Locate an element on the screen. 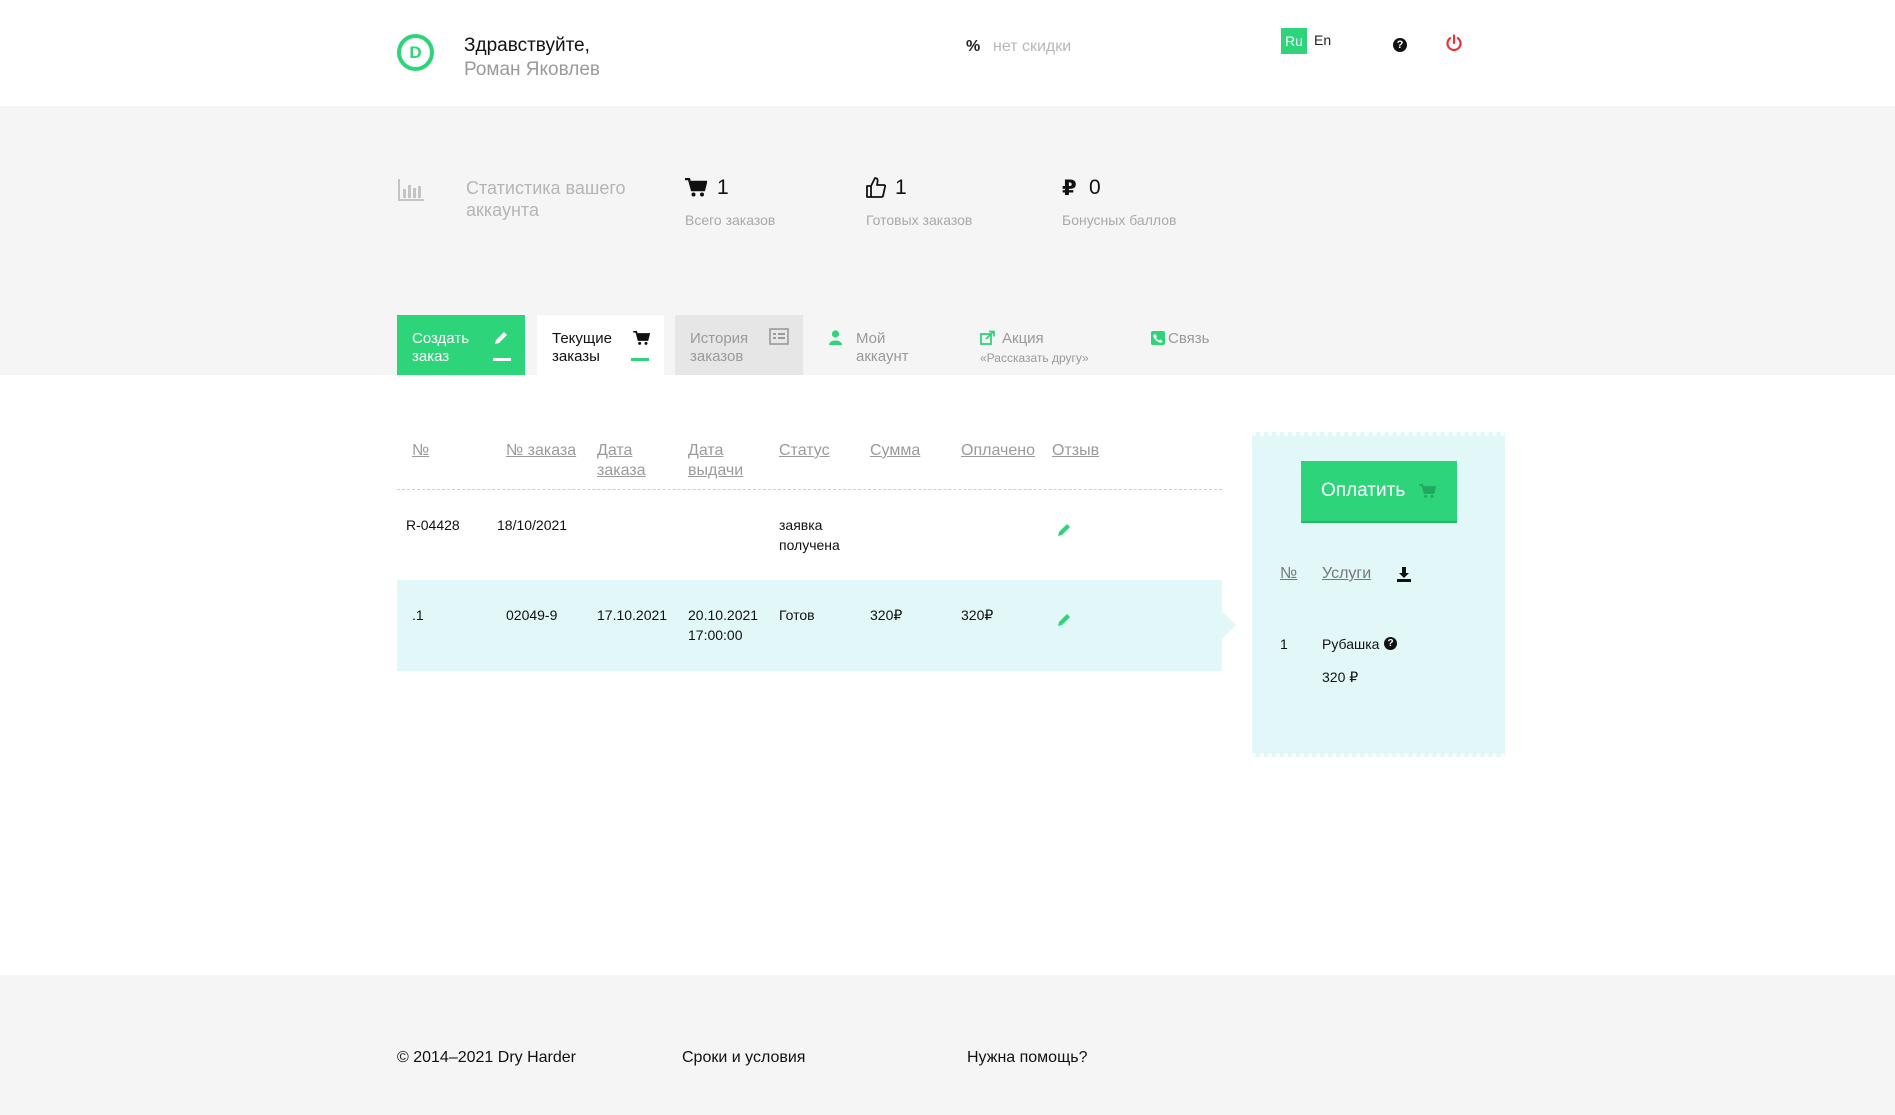  col-header-order-date: Дата заказа is located at coordinates (627, 461).